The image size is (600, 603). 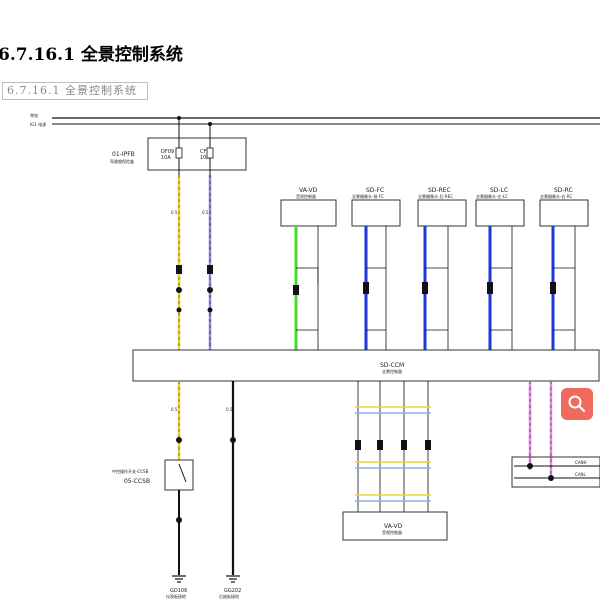 What do you see at coordinates (230, 587) in the screenshot?
I see `ground-gg202: GG202 后座板接地` at bounding box center [230, 587].